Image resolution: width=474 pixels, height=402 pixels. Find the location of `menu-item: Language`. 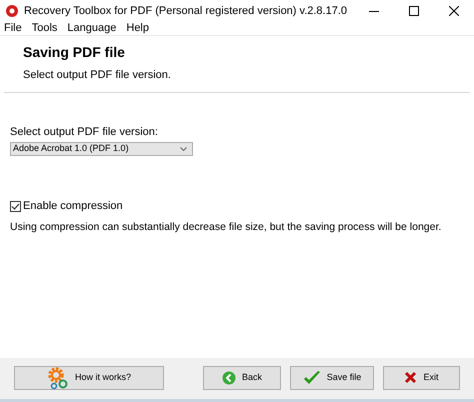

menu-item: Language is located at coordinates (91, 28).